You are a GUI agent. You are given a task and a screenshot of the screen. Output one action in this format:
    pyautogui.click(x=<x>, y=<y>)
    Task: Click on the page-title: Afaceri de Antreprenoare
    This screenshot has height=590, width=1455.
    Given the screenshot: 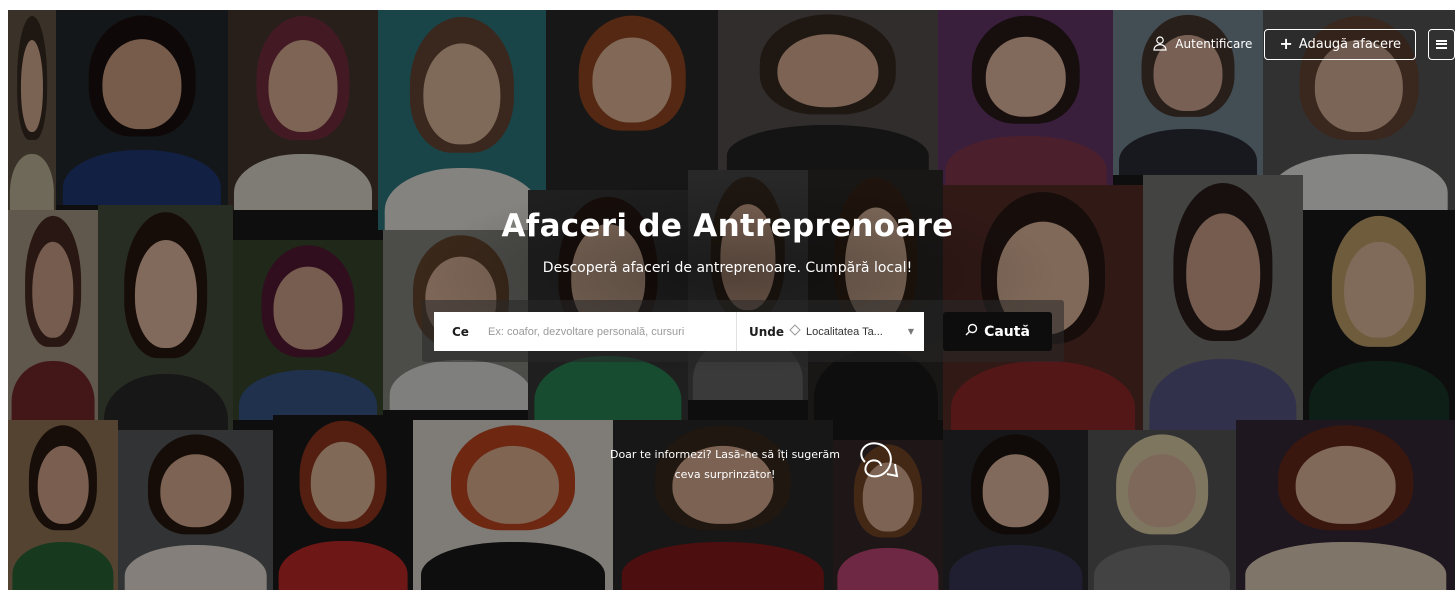 What is the action you would take?
    pyautogui.click(x=727, y=226)
    